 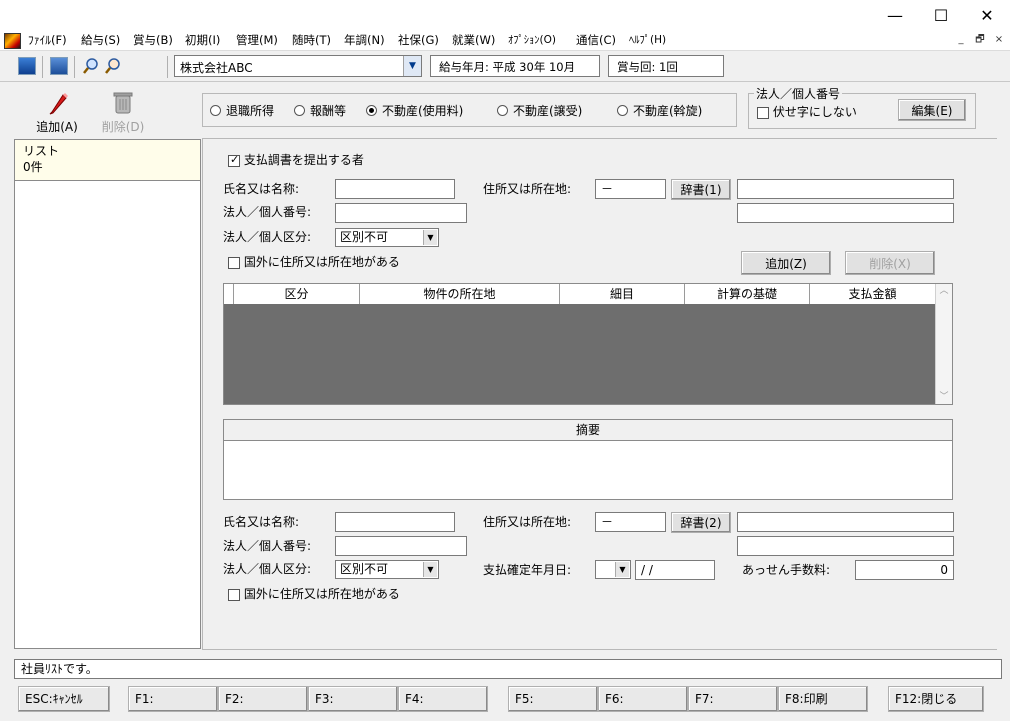 What do you see at coordinates (823, 699) in the screenshot?
I see `f8-print-button: F8:印刷` at bounding box center [823, 699].